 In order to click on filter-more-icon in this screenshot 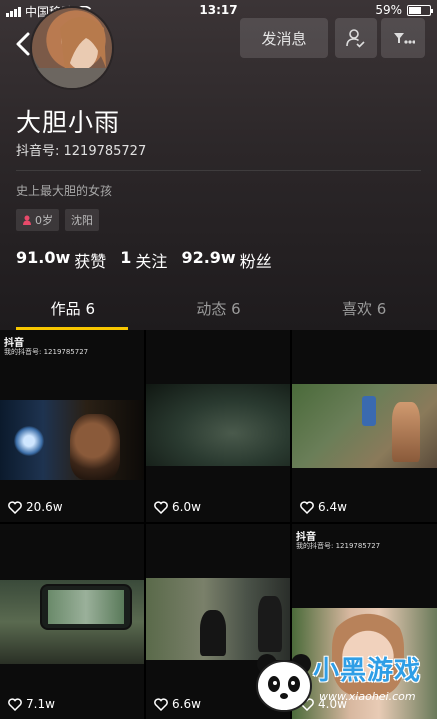, I will do `click(404, 38)`.